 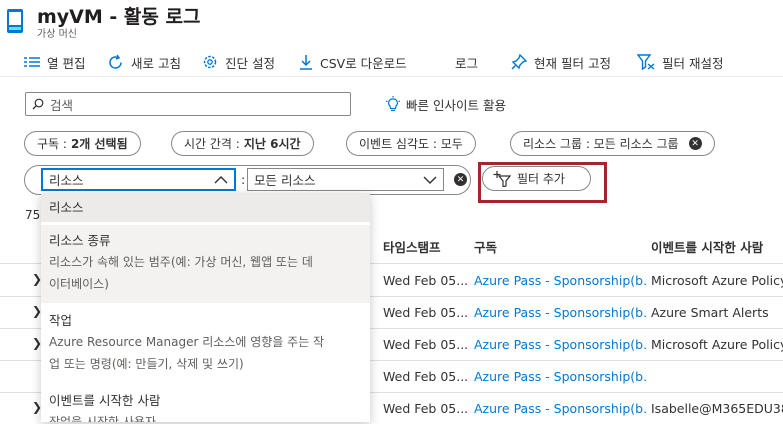 I want to click on toolbar-divider, so click(x=391, y=76).